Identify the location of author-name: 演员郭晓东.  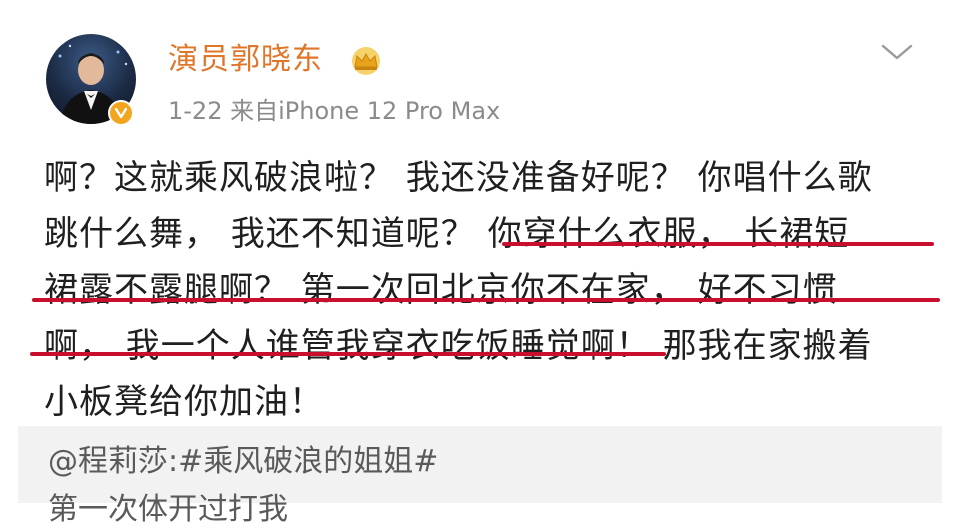
(245, 60).